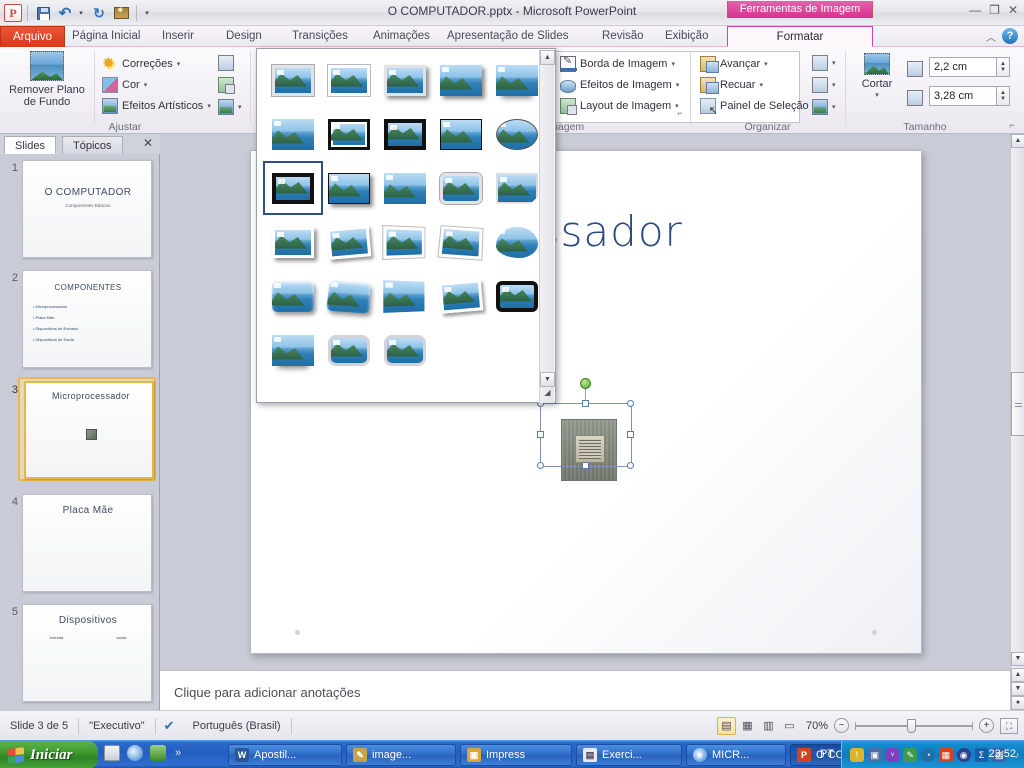 The width and height of the screenshot is (1024, 768). I want to click on picture-style-thick-matte-black, so click(405, 134).